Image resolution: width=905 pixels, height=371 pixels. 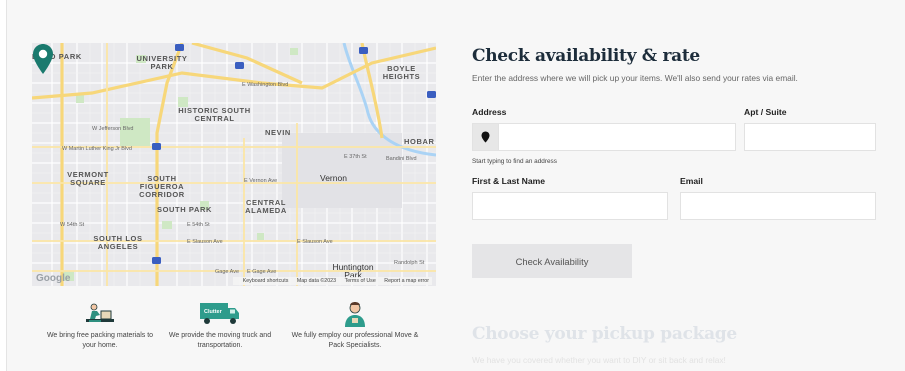 What do you see at coordinates (401, 159) in the screenshot?
I see `map-street-bandini: Bandini Blvd` at bounding box center [401, 159].